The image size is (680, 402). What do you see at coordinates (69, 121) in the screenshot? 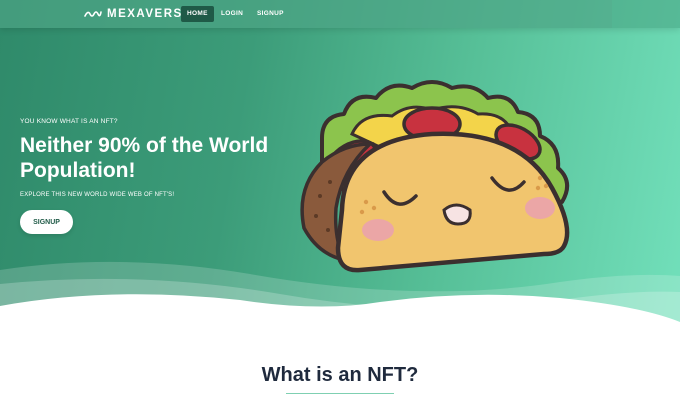
I see `hero-eyebrow: YOU KNOW WHAT IS AN NFT?` at bounding box center [69, 121].